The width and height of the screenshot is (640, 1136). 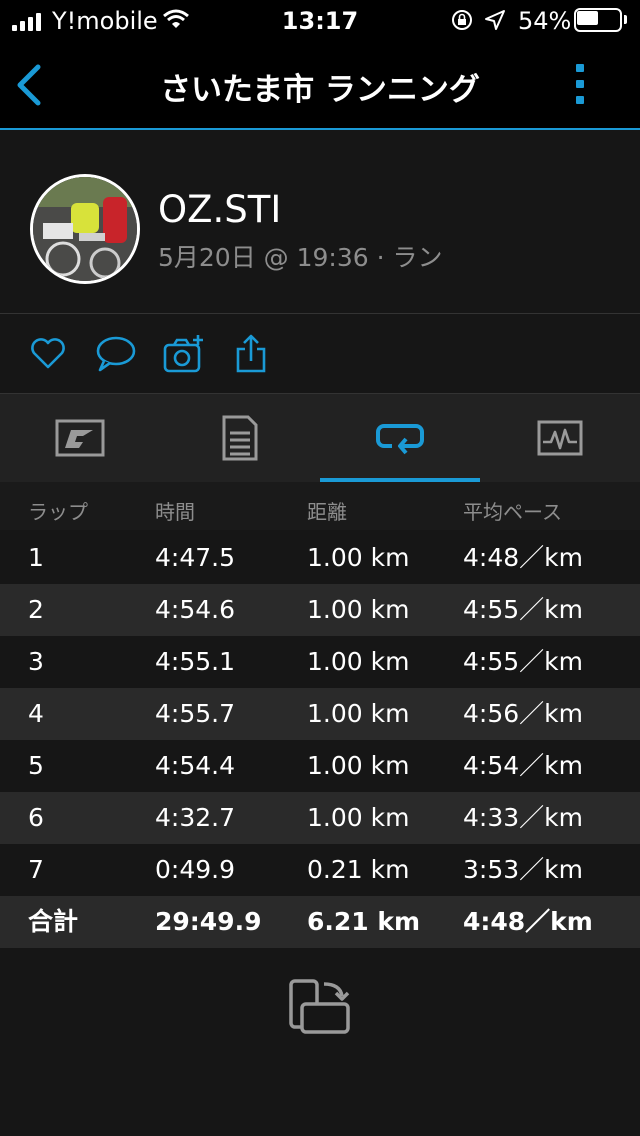 I want to click on total-label: 合計, so click(x=53, y=921).